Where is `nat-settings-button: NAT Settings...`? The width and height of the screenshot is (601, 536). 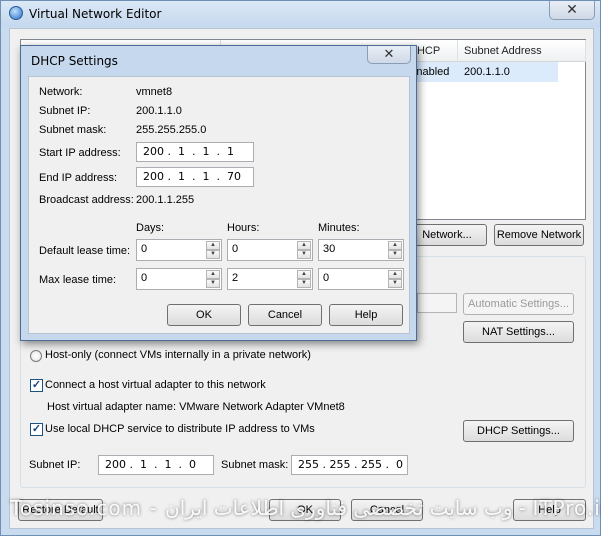
nat-settings-button: NAT Settings... is located at coordinates (518, 332).